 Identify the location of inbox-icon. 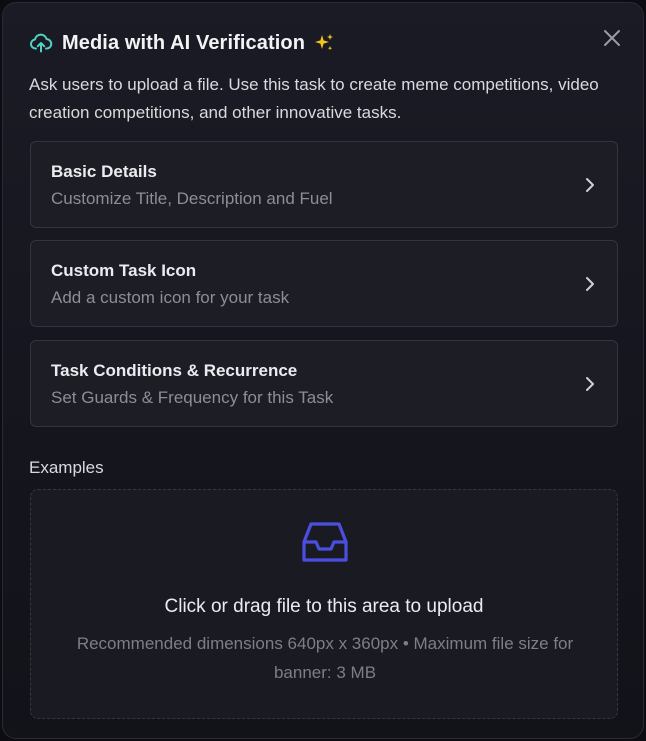
(325, 542).